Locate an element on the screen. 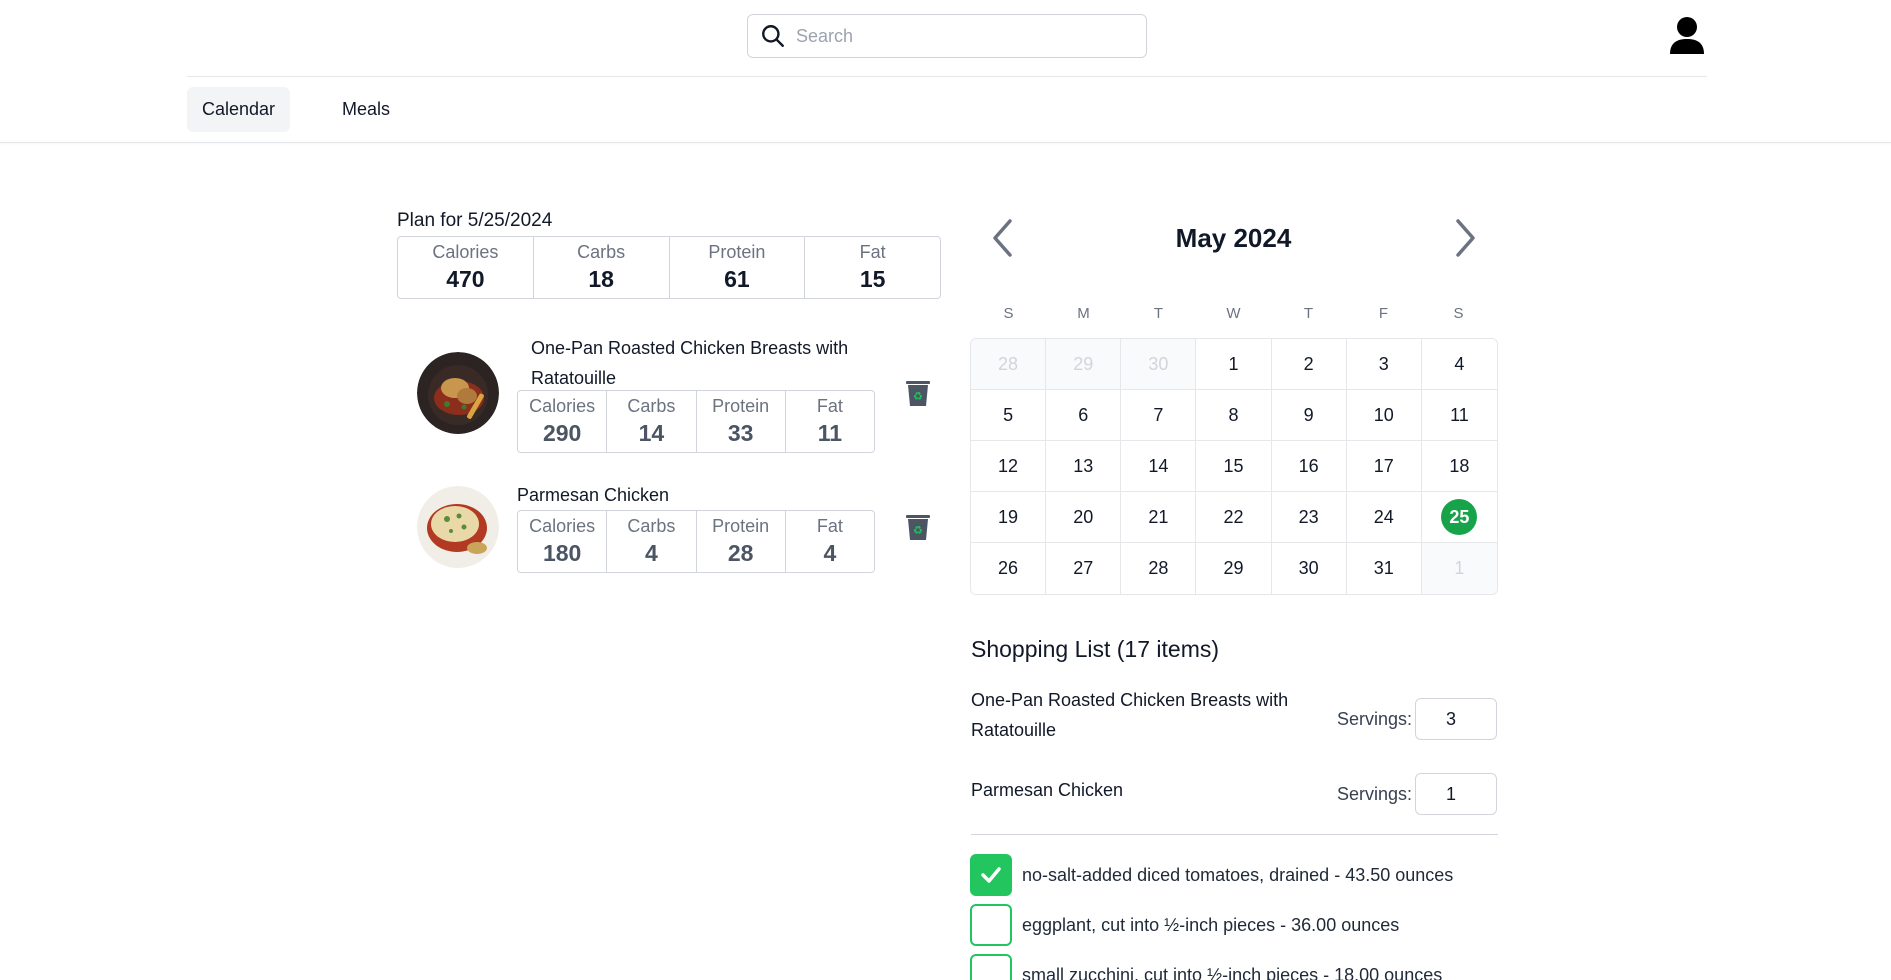  tab-calendar: Calendar is located at coordinates (239, 109).